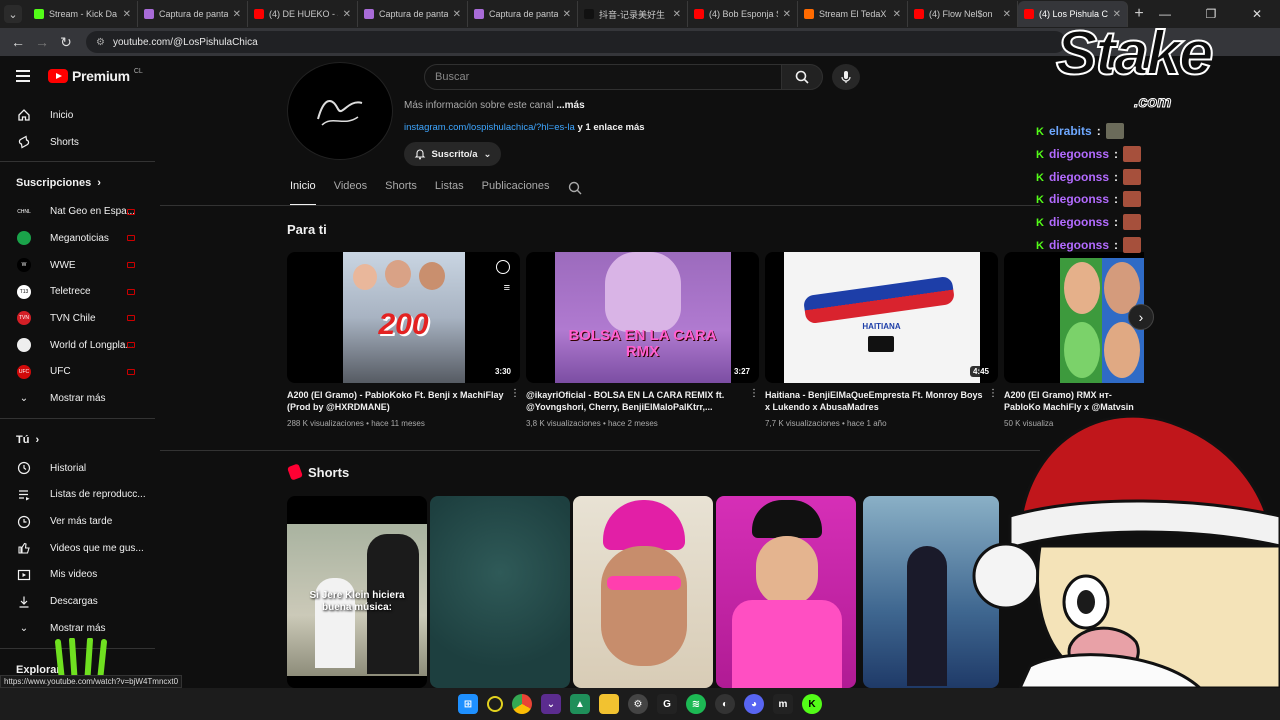  Describe the element at coordinates (696, 704) in the screenshot. I see `spotify-icon: ≋` at that location.